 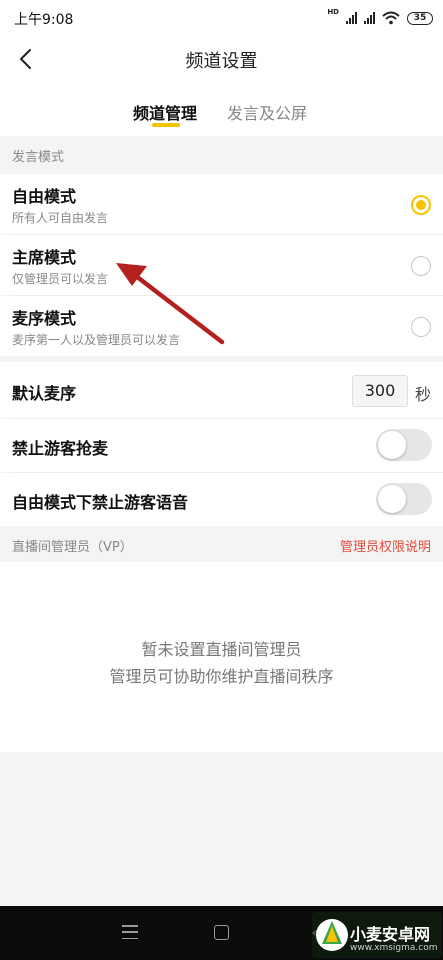 I want to click on menu-icon, so click(x=130, y=932).